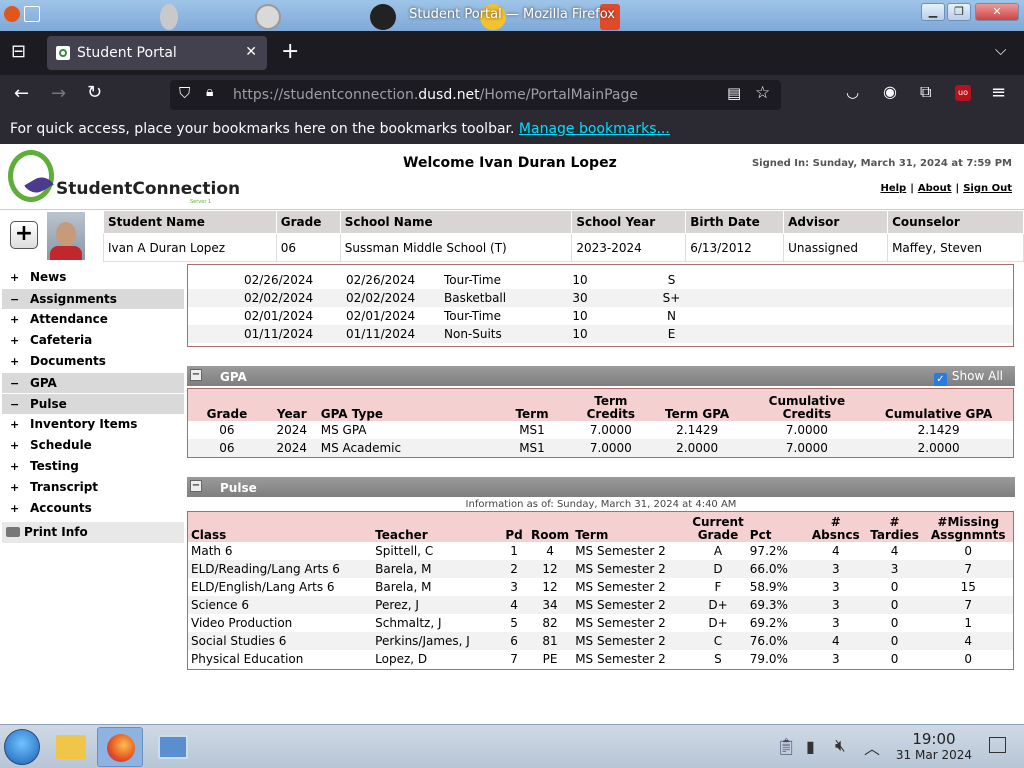 The image size is (1024, 768). Describe the element at coordinates (58, 93) in the screenshot. I see `forward-icon: →` at that location.